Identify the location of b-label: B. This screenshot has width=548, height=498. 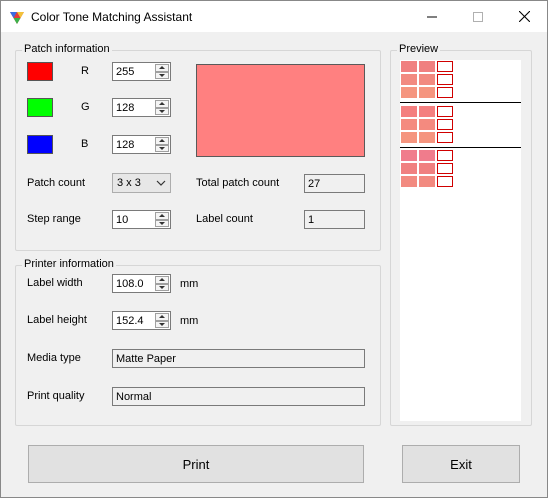
(85, 144).